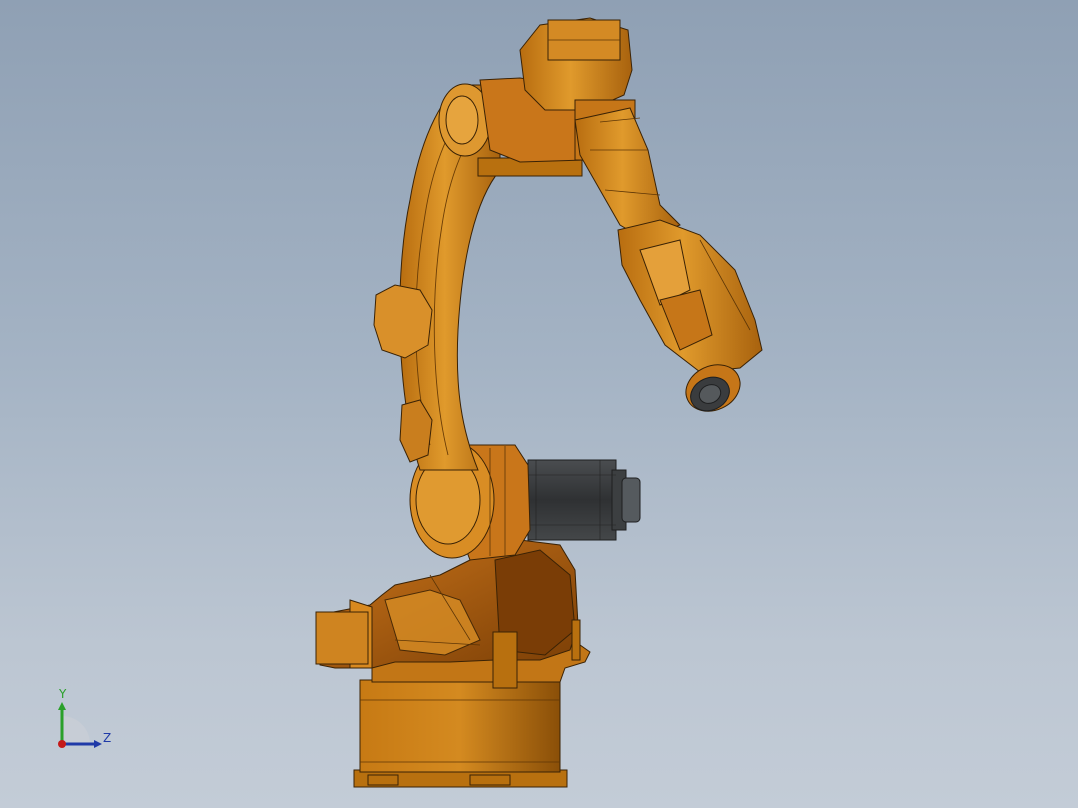 This screenshot has height=808, width=1078. Describe the element at coordinates (63, 694) in the screenshot. I see `y-axis-label: Y` at that location.